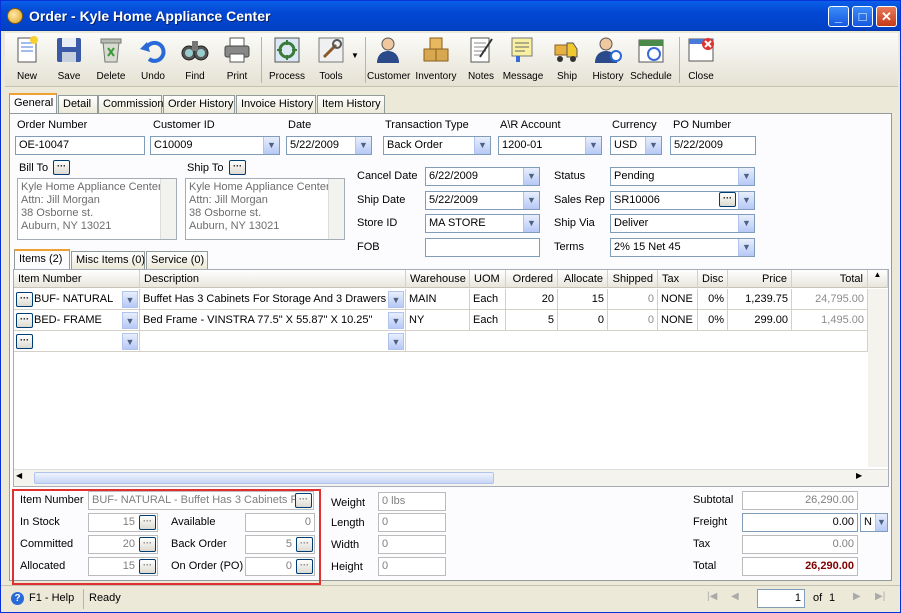 This screenshot has height=613, width=901. What do you see at coordinates (388, 60) in the screenshot?
I see `customer-button: Customer` at bounding box center [388, 60].